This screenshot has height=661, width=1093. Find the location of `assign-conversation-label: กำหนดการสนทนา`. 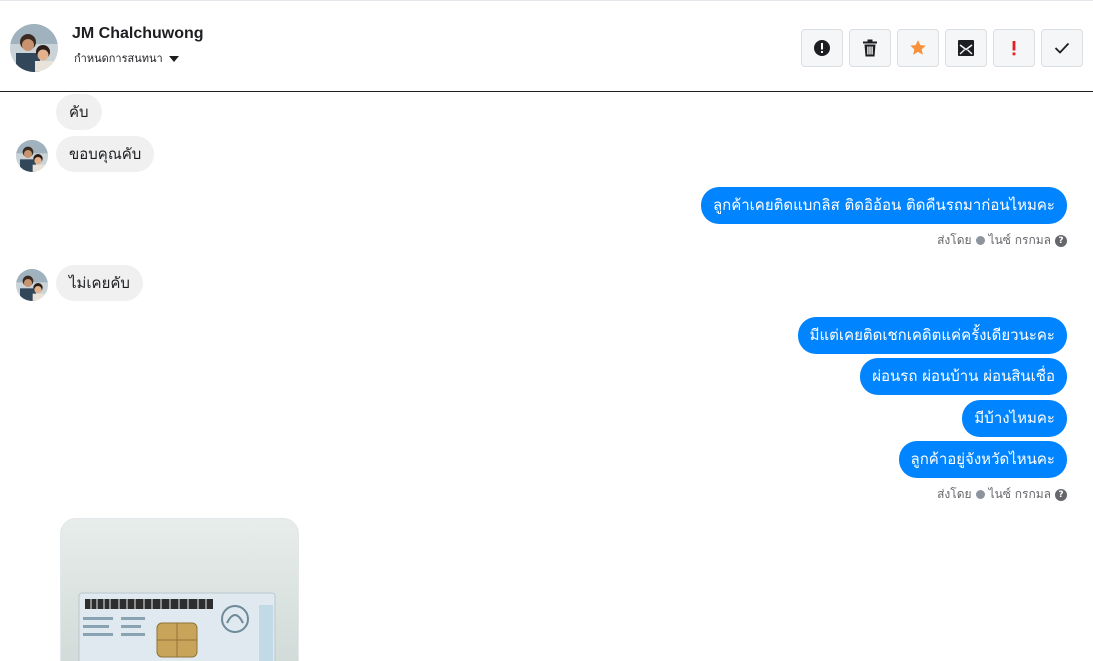

assign-conversation-label: กำหนดการสนทนา is located at coordinates (118, 58).